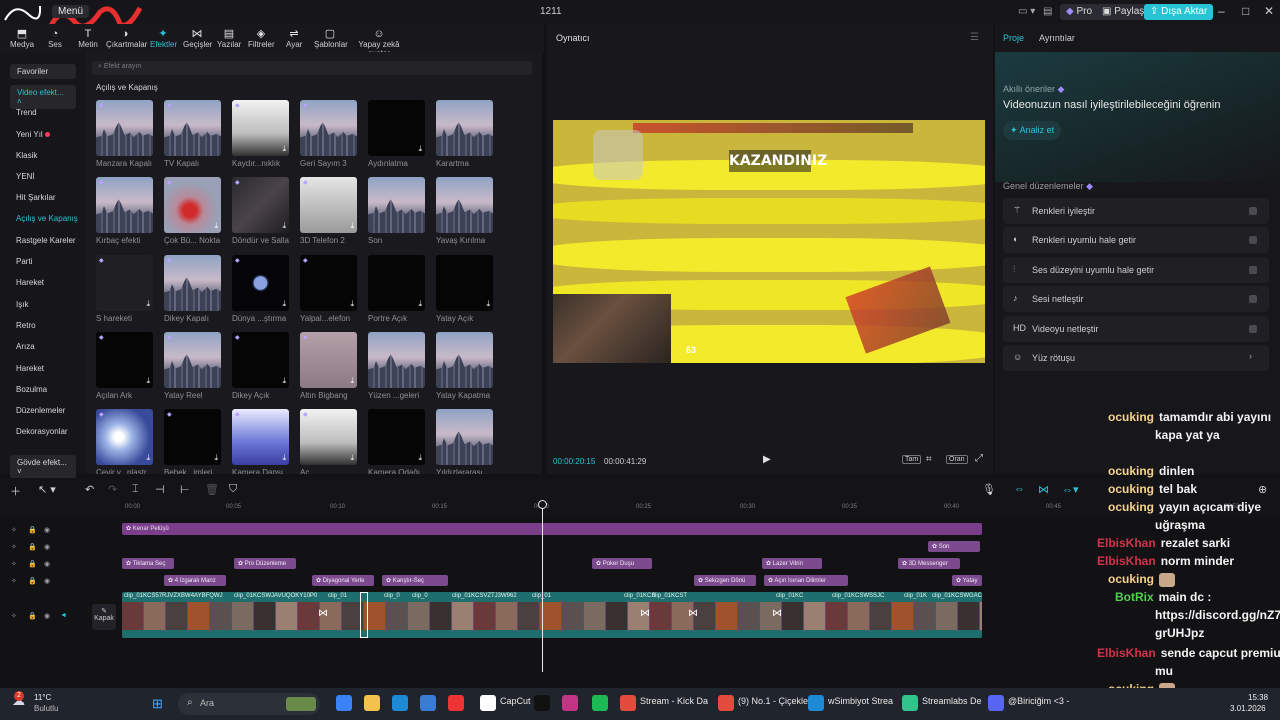  What do you see at coordinates (456, 703) in the screenshot?
I see `youtube-icon` at bounding box center [456, 703].